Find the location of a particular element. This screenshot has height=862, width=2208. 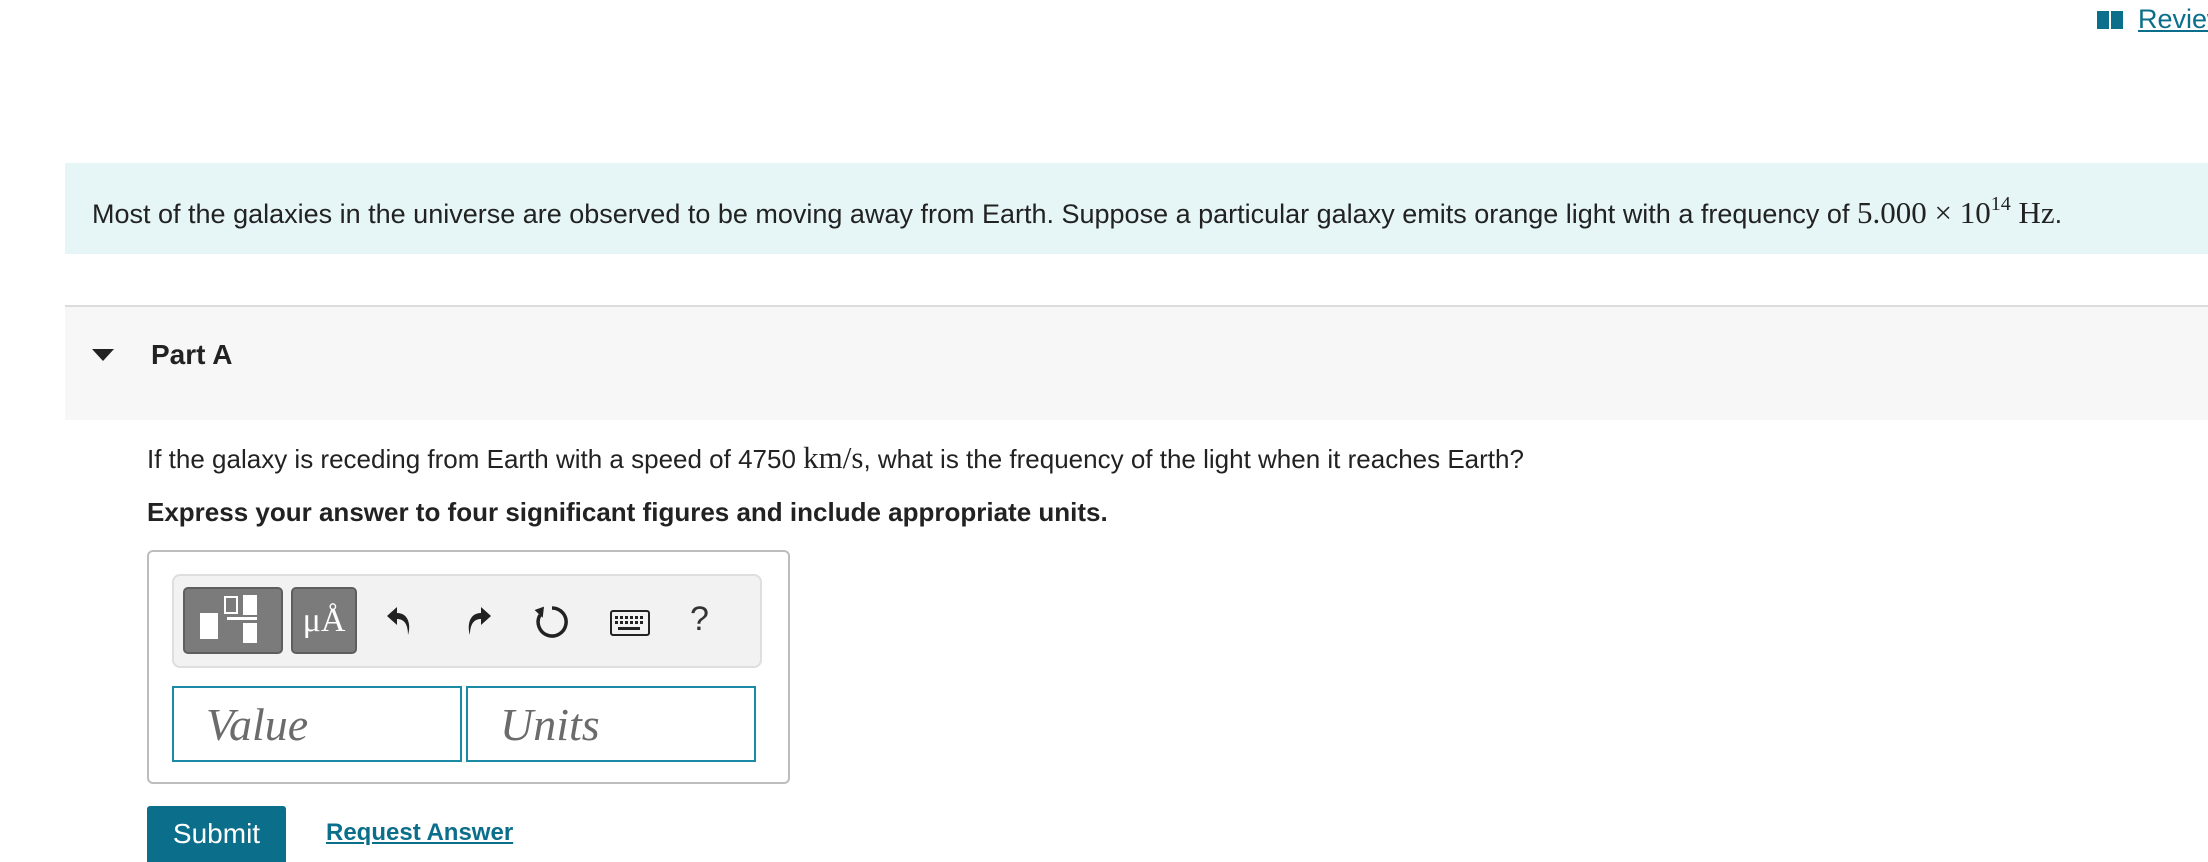

times-sign: × is located at coordinates (1943, 212).